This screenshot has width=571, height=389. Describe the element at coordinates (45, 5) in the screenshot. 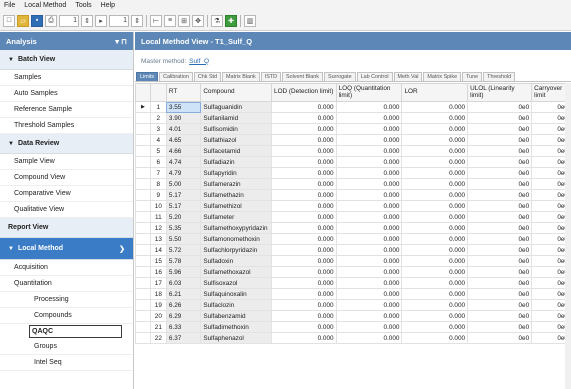

I see `menu-local-method: Local Method` at that location.